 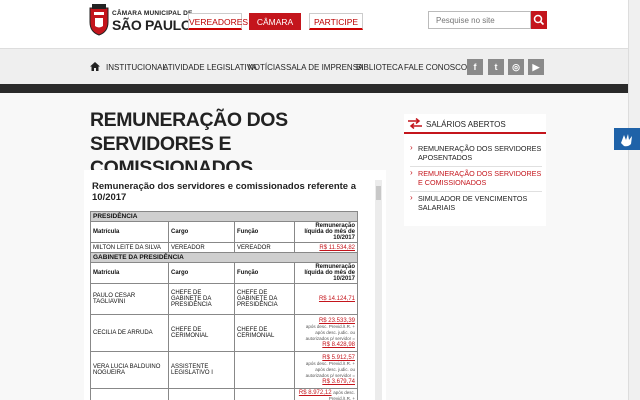 I want to click on camara-button: CÂMARA, so click(x=275, y=21).